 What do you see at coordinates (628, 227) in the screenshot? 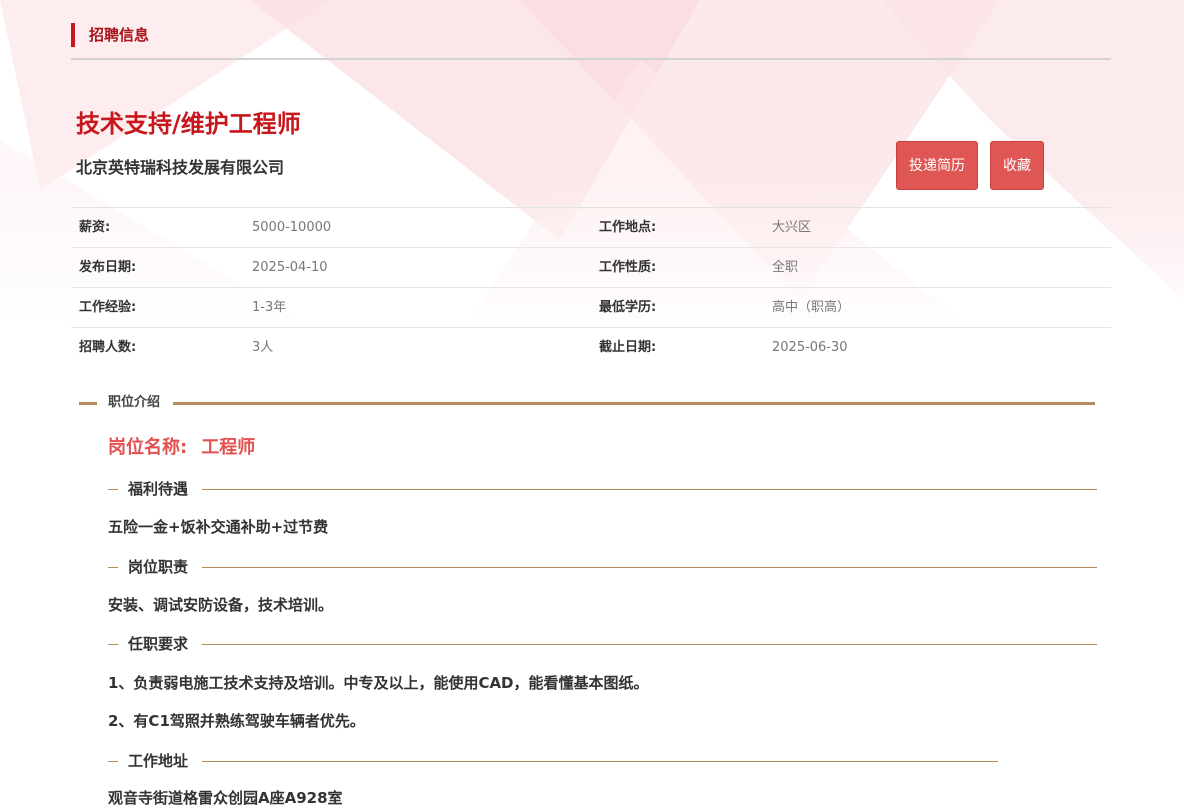
I see `info-label: 工作地点:` at bounding box center [628, 227].